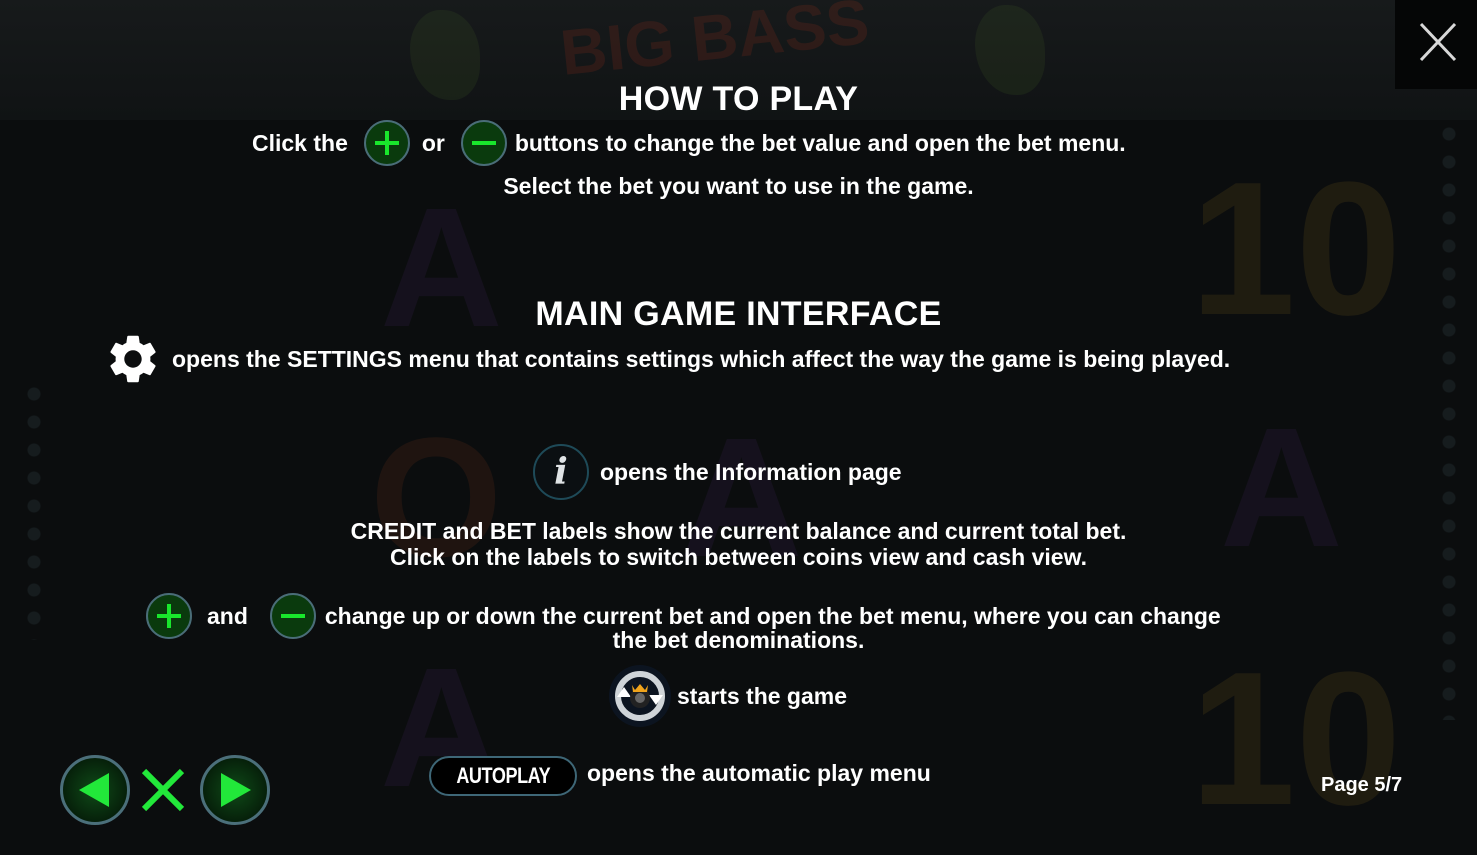  Describe the element at coordinates (1362, 785) in the screenshot. I see `page-indicator: Page 5/7` at that location.